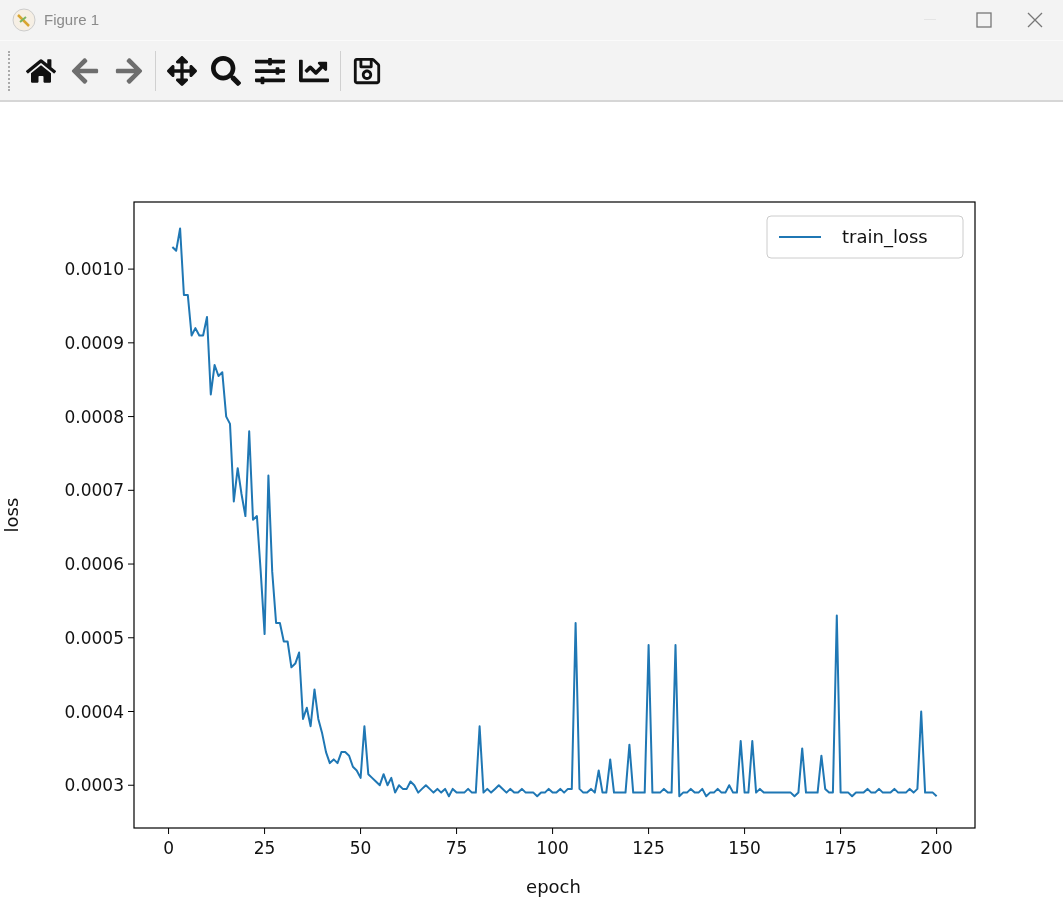 The width and height of the screenshot is (1063, 906). I want to click on x-axis-label: epoch, so click(553, 886).